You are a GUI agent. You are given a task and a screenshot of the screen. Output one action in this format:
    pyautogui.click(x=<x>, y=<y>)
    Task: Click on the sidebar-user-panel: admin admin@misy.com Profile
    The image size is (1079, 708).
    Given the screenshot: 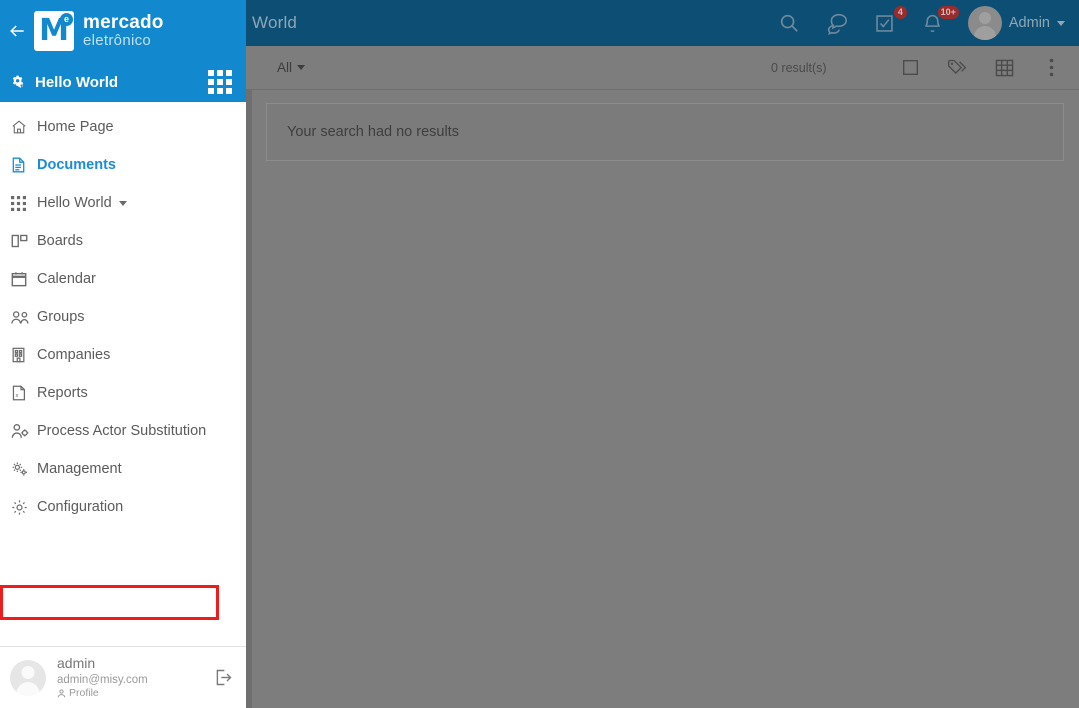 What is the action you would take?
    pyautogui.click(x=123, y=677)
    